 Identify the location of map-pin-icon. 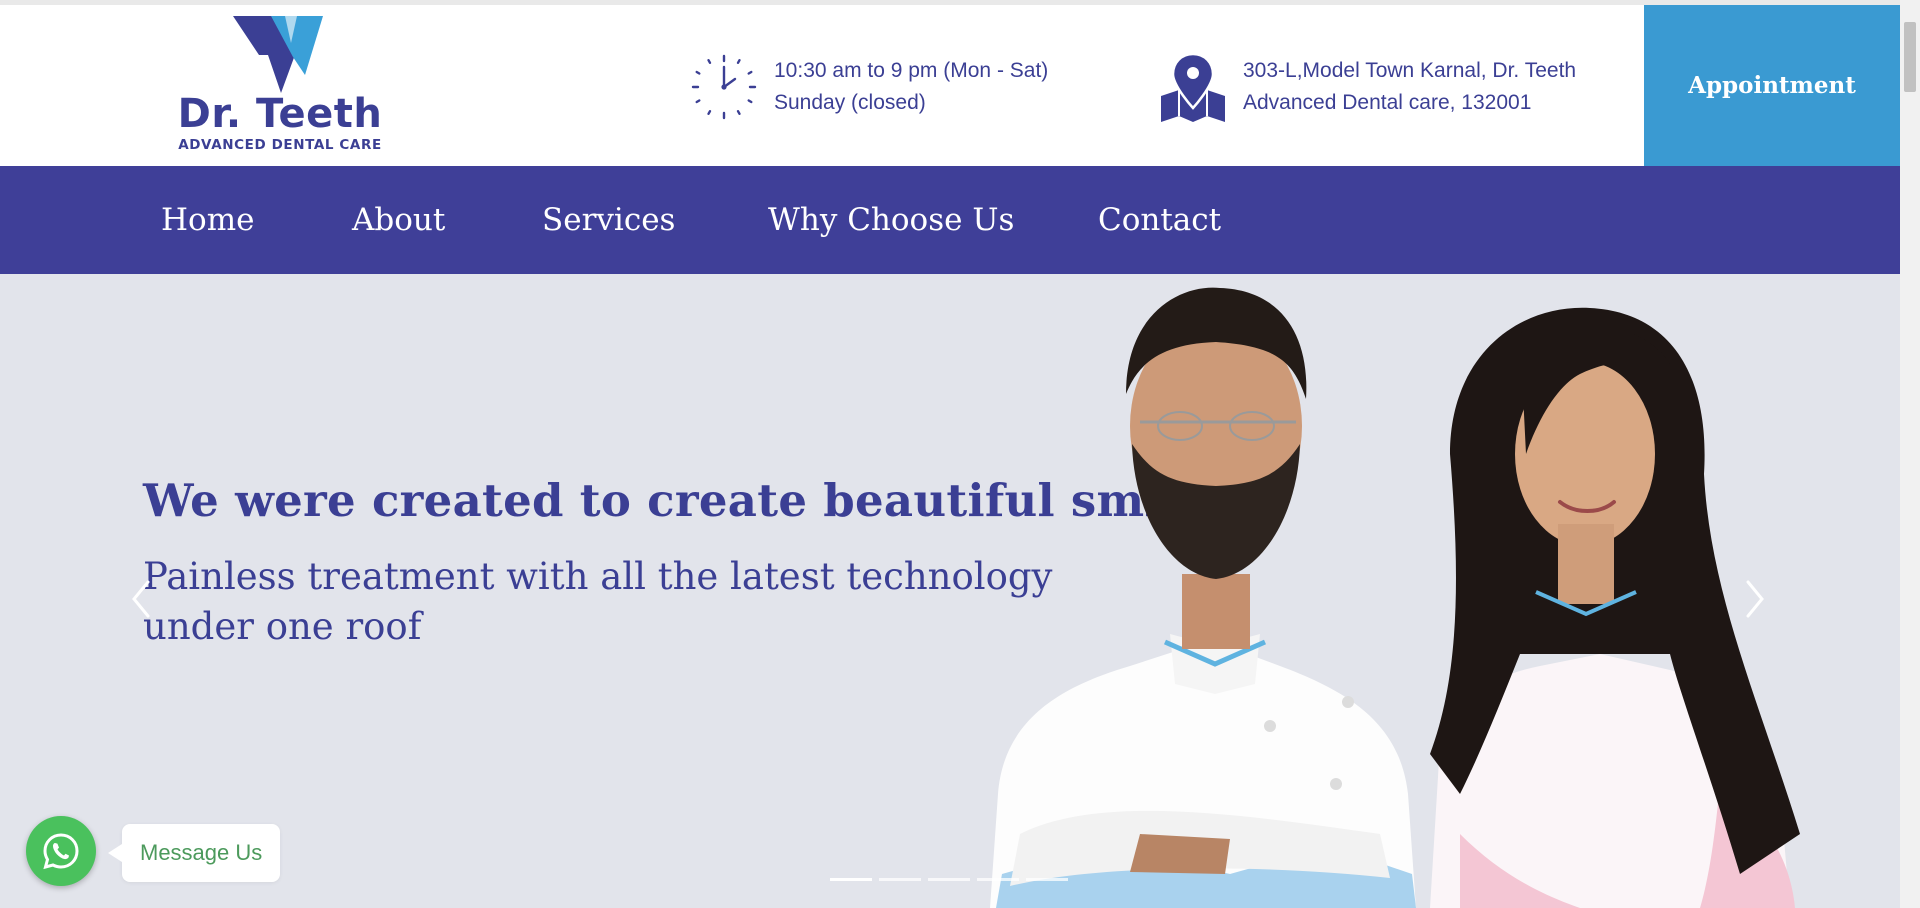
(1193, 87).